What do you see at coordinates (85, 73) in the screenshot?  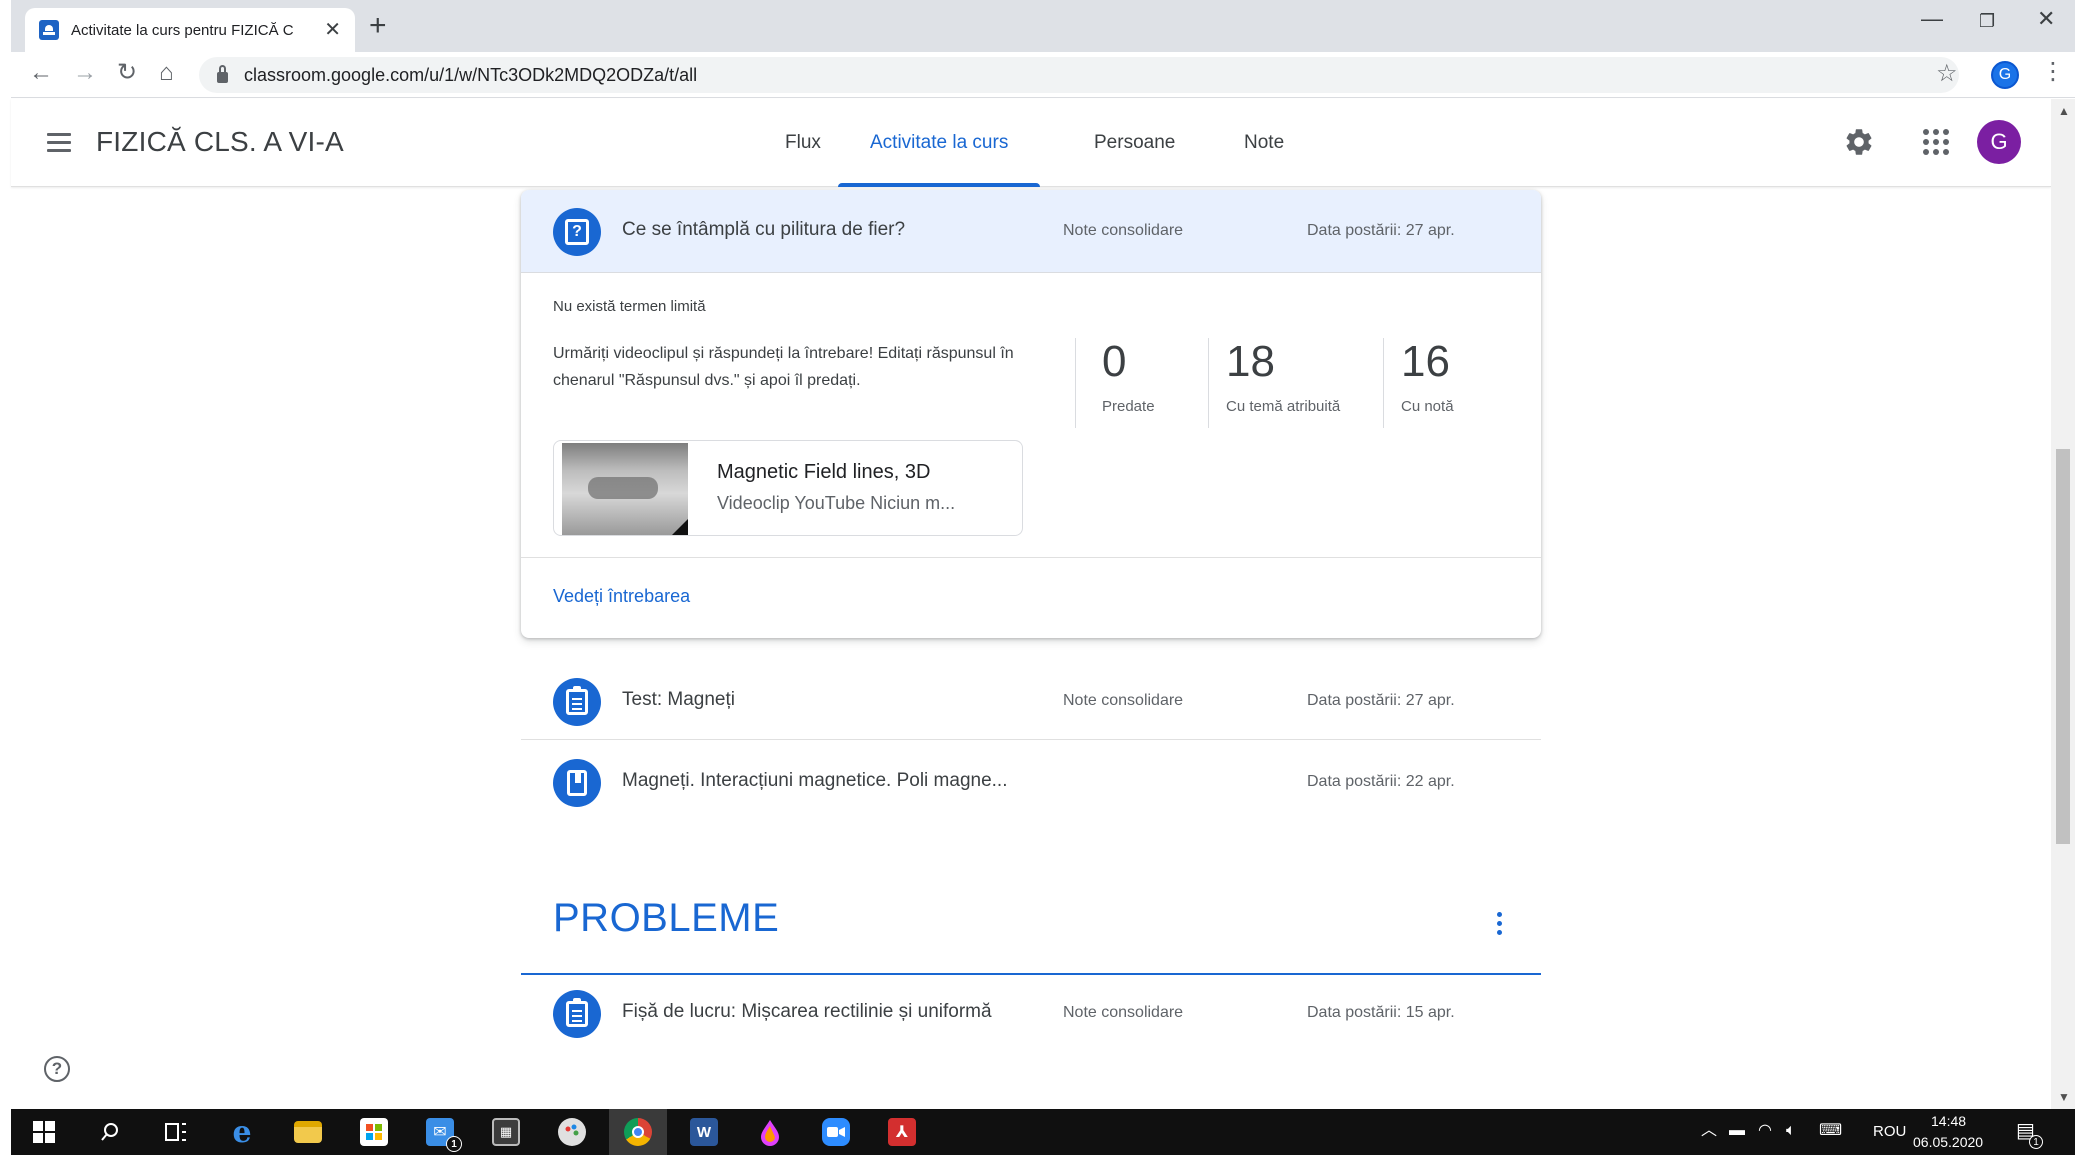 I see `forward-icon: →` at bounding box center [85, 73].